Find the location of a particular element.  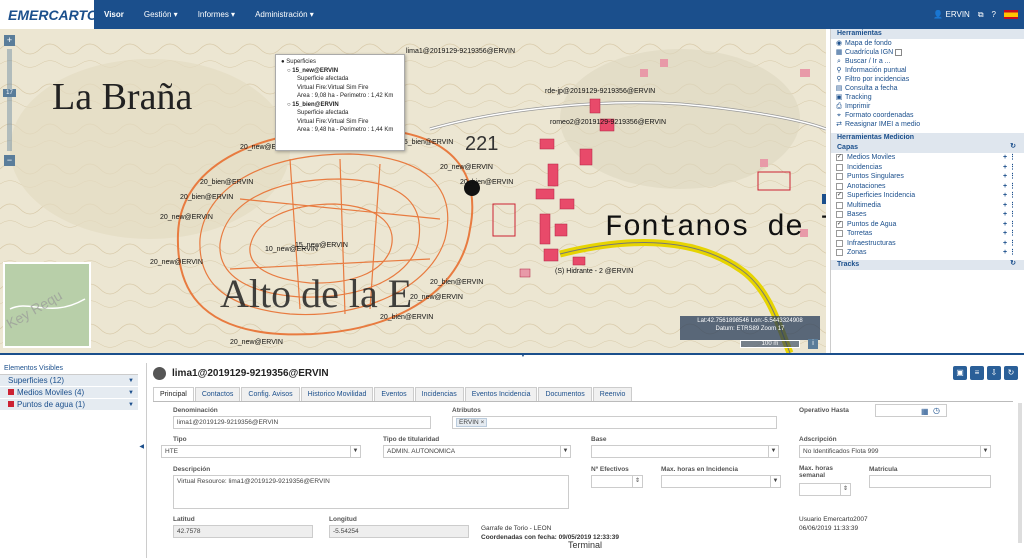

user-menu: 👤 ERVIN is located at coordinates (951, 14).